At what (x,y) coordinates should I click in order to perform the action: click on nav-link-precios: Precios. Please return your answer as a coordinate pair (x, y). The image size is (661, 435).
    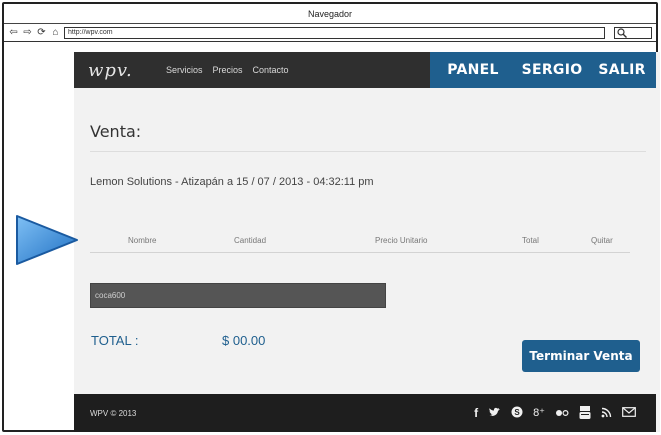
    Looking at the image, I should click on (228, 70).